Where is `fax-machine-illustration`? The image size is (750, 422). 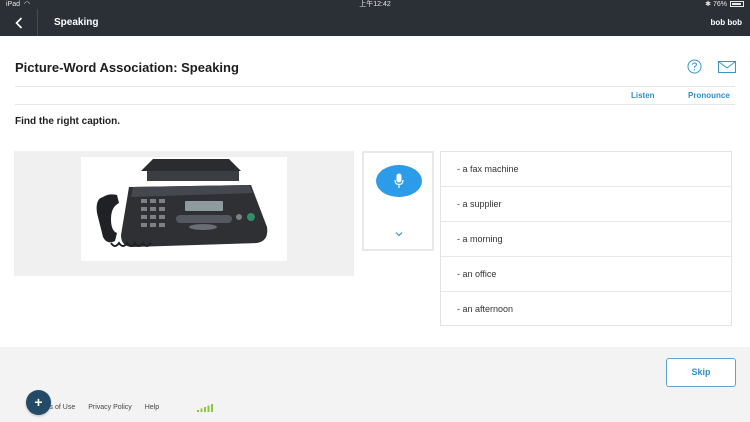 fax-machine-illustration is located at coordinates (182, 203).